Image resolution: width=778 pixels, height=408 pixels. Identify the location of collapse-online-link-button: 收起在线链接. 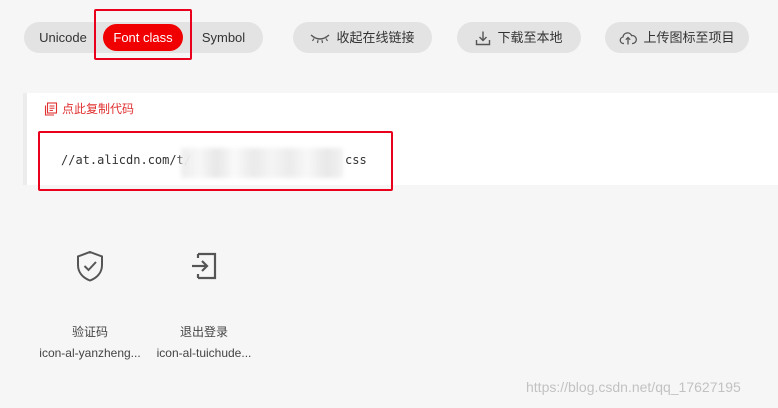
(362, 37).